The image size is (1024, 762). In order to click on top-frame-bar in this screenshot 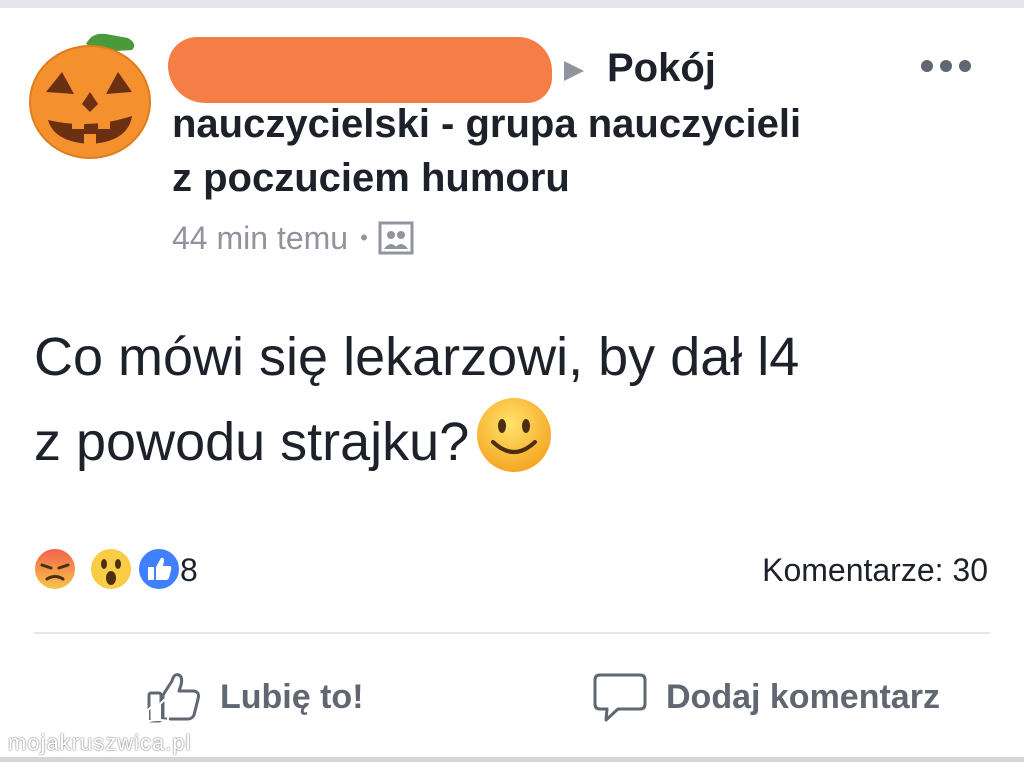, I will do `click(512, 4)`.